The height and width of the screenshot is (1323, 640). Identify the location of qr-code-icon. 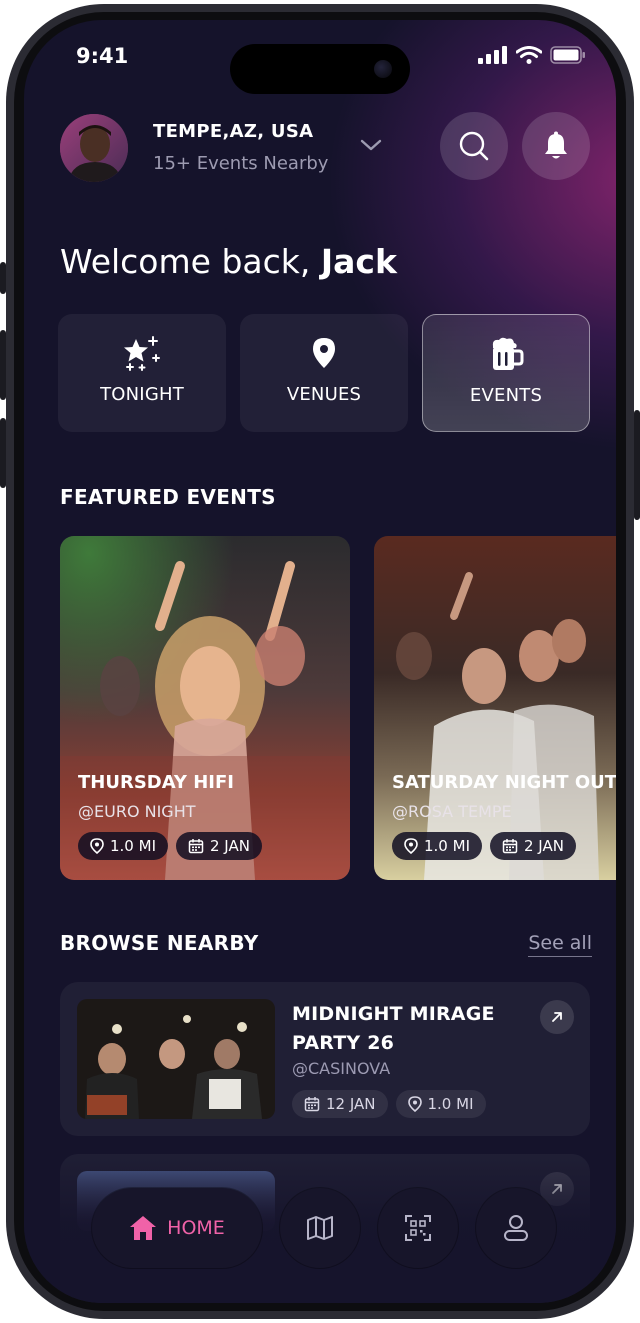
(418, 1228).